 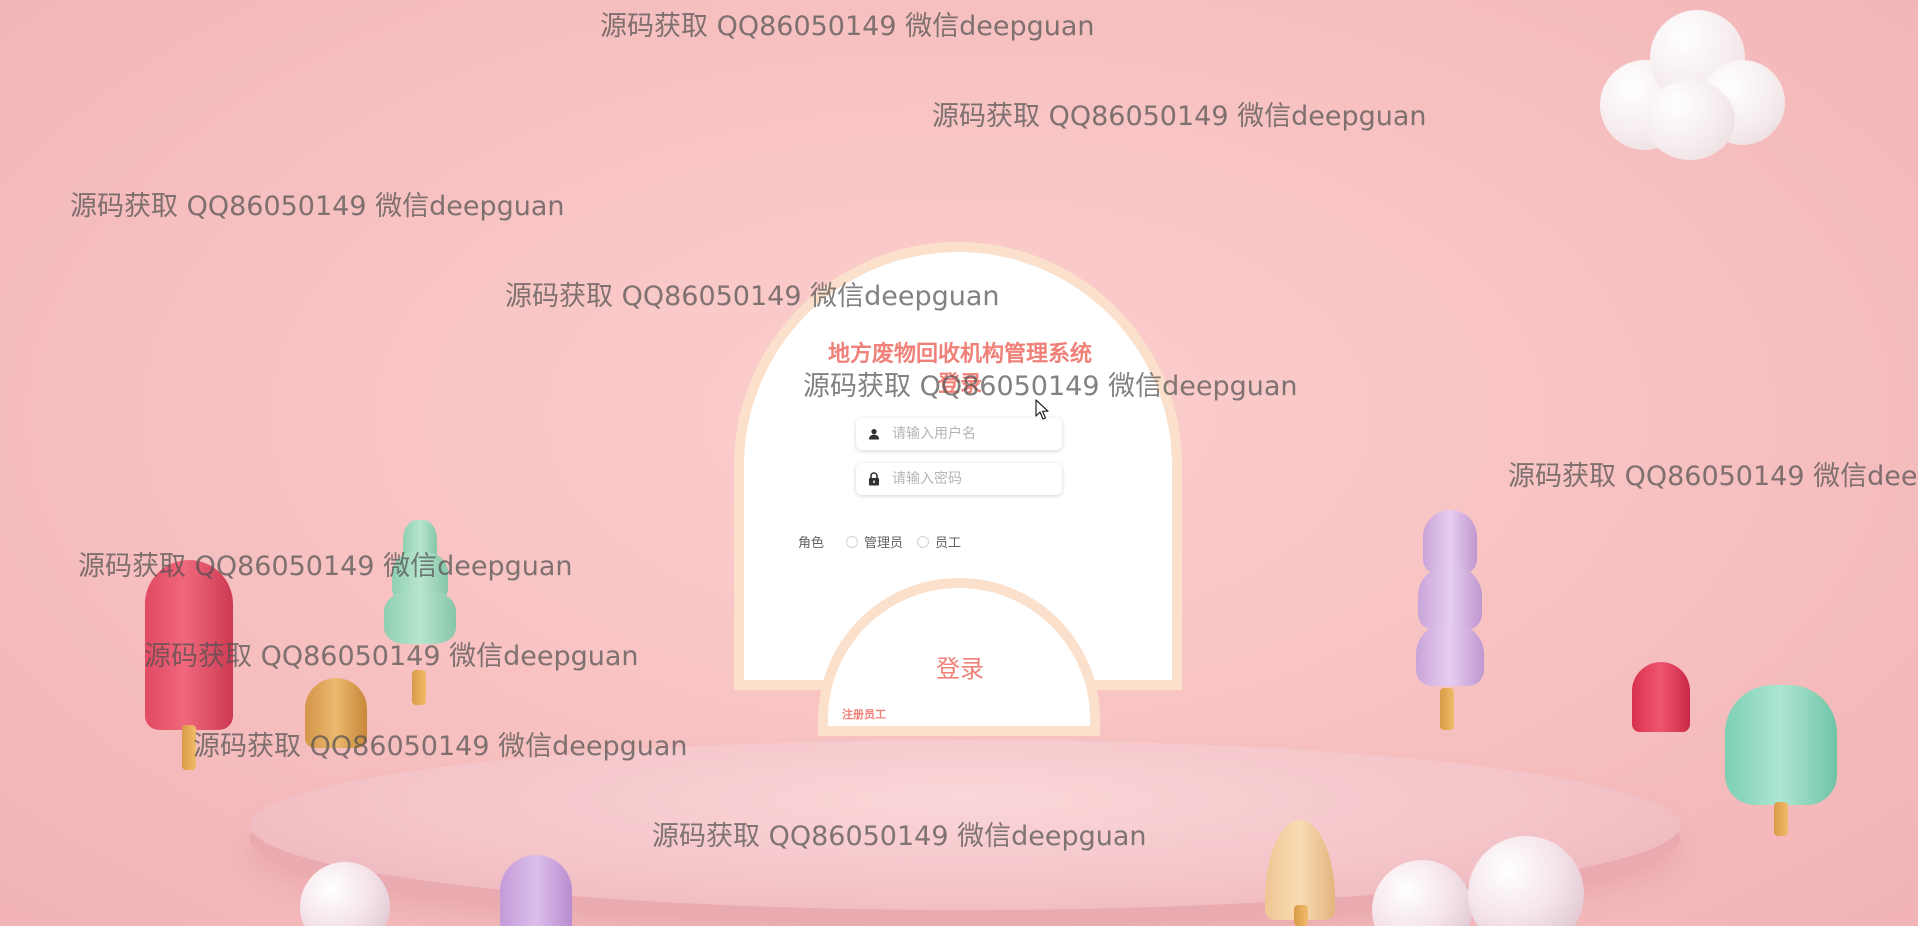 I want to click on role-selector: 角色 管理员 员工, so click(x=886, y=541).